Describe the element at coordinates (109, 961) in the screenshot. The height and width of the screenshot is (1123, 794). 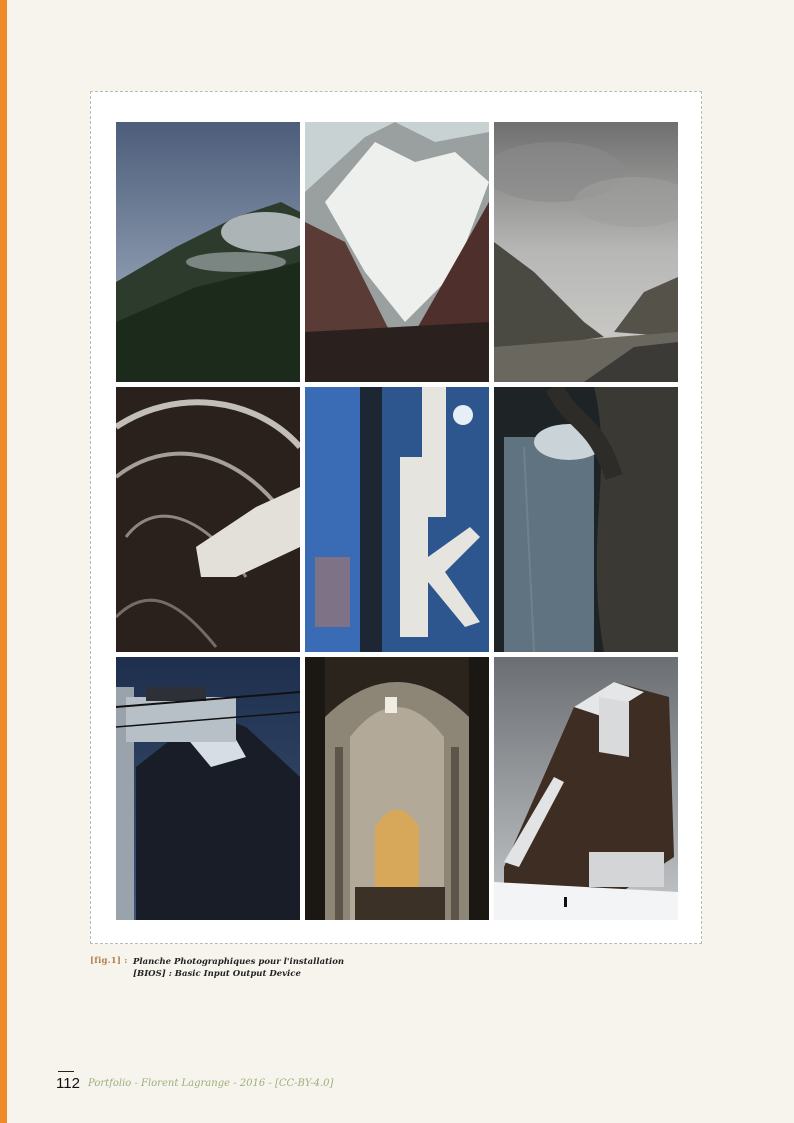
I see `figure-label: [fig.1] :` at that location.